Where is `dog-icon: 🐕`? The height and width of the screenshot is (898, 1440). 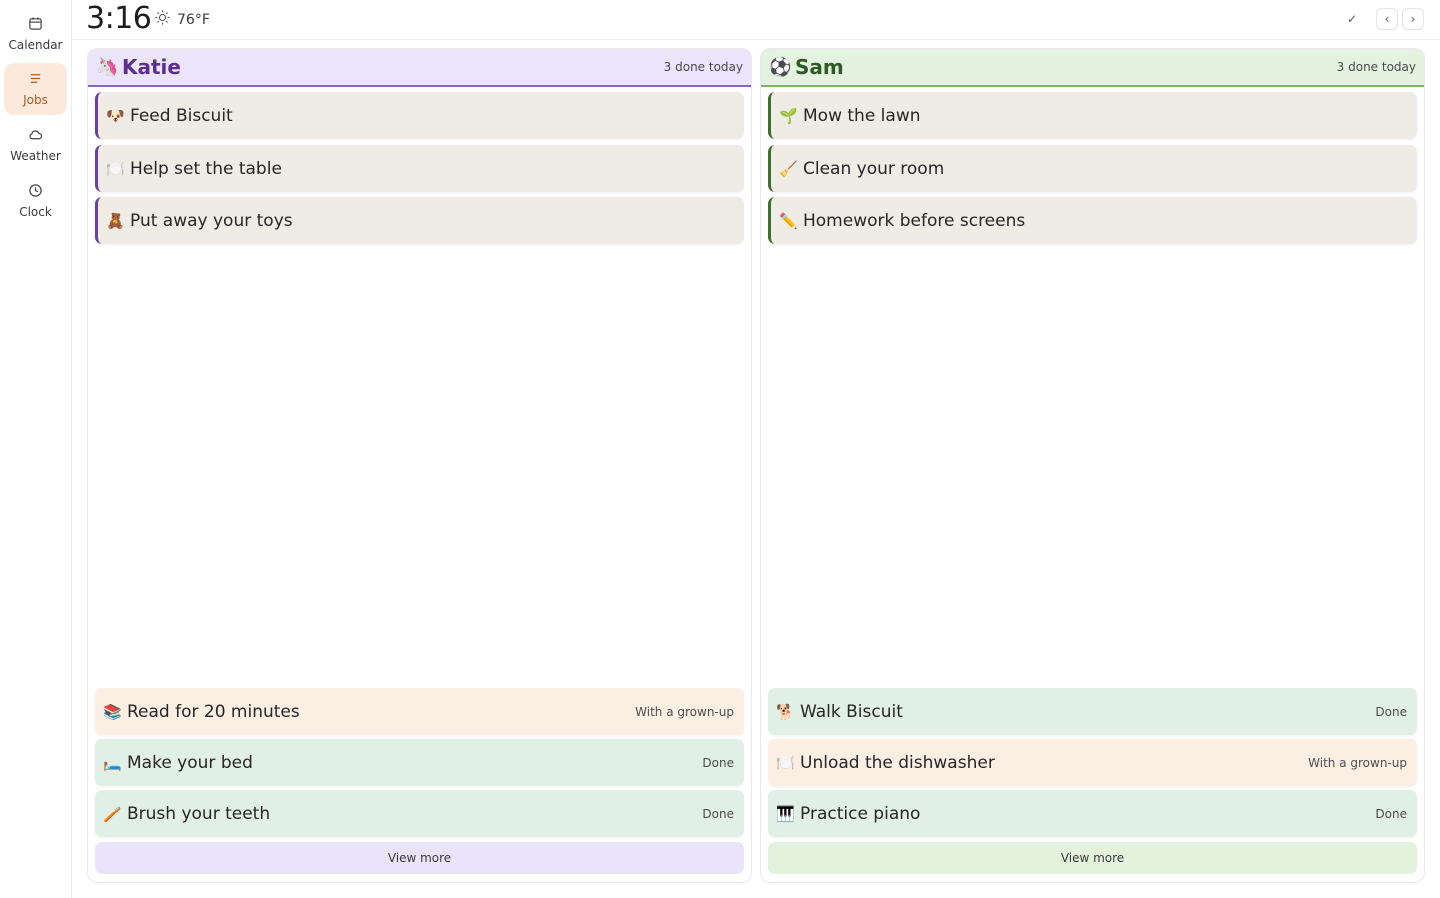
dog-icon: 🐕 is located at coordinates (785, 711).